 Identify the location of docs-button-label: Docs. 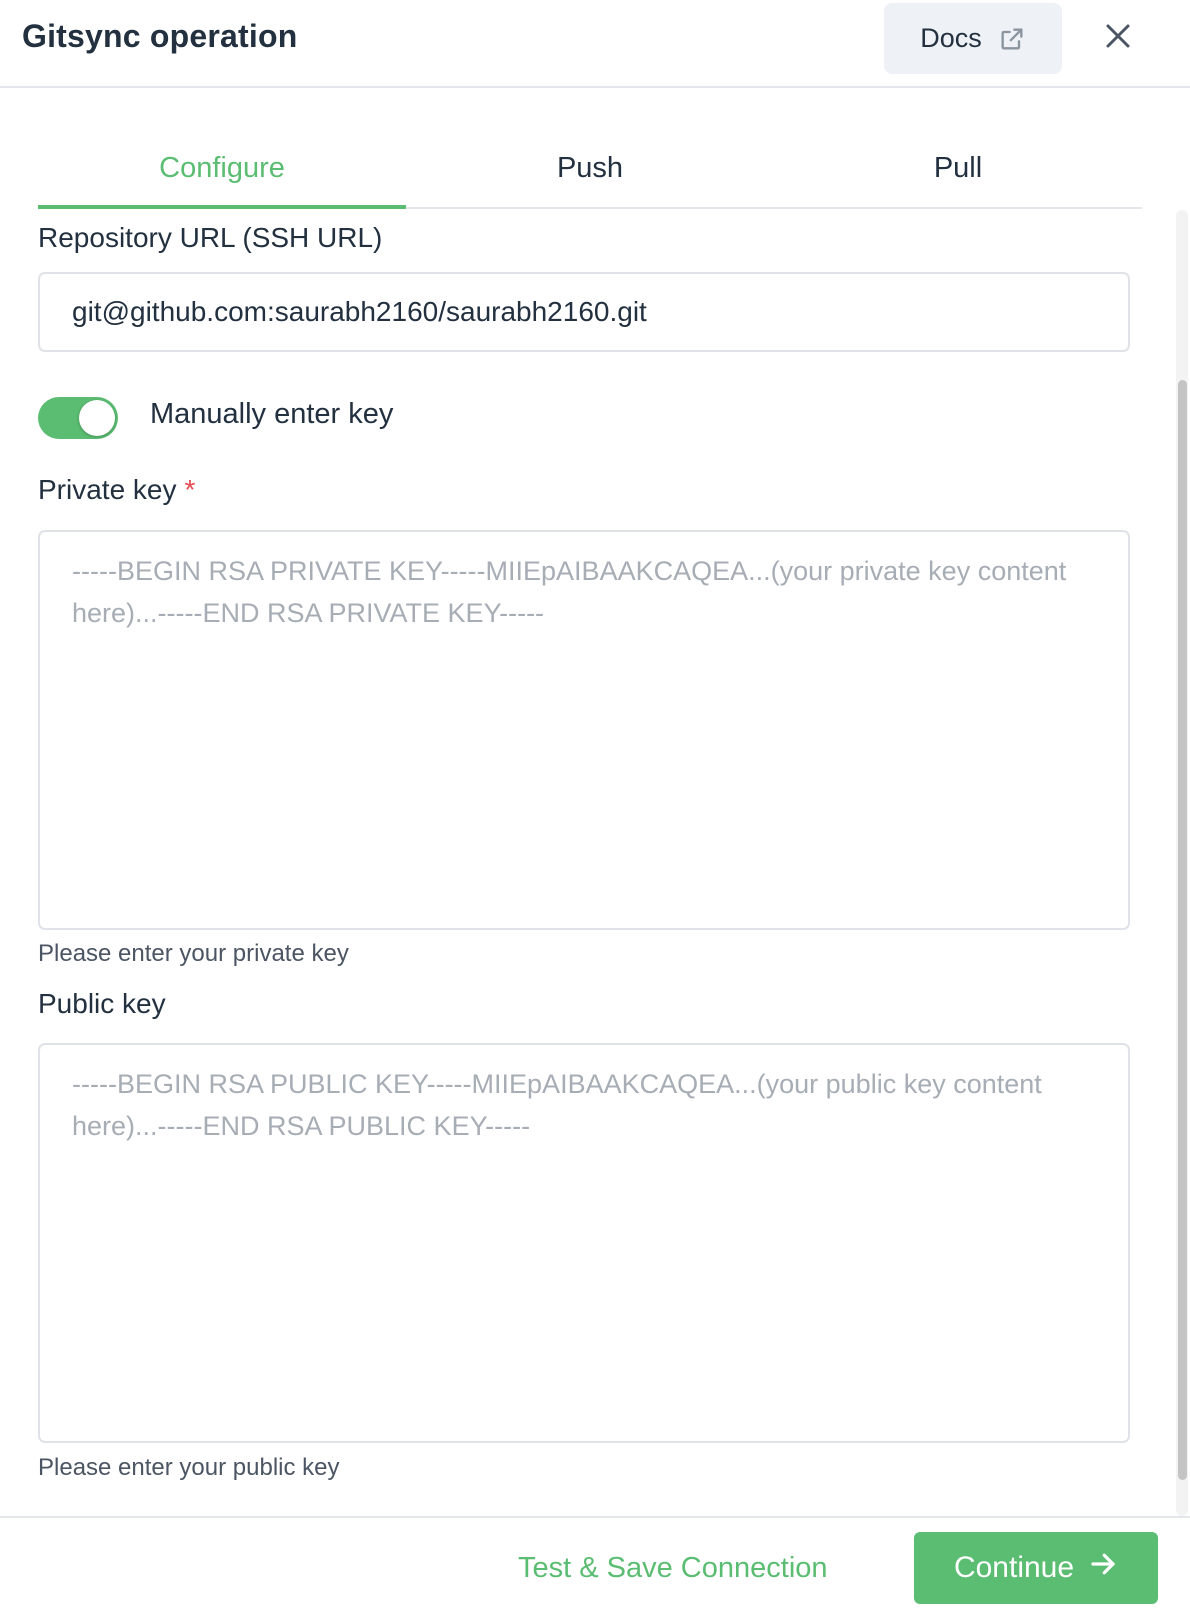
(951, 38).